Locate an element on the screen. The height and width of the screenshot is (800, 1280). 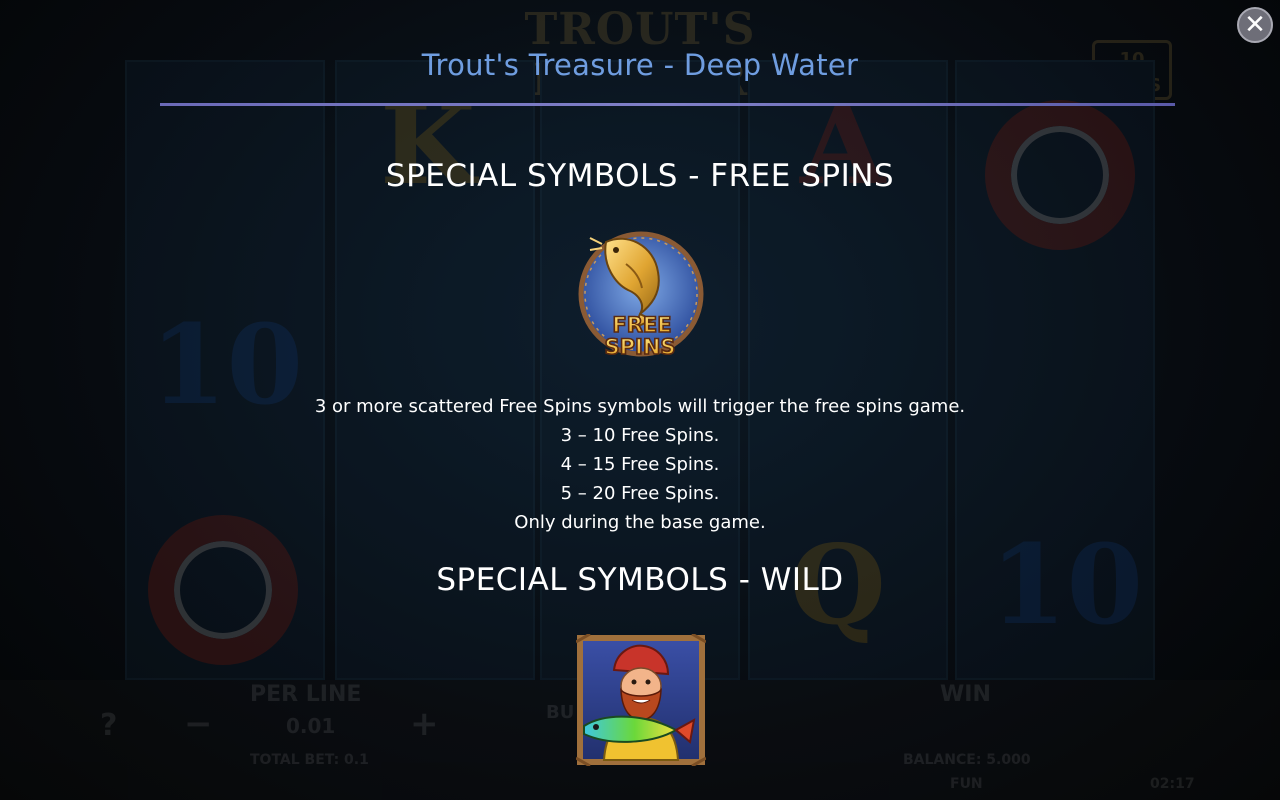
free-spins-symbol: FREE SPINS is located at coordinates (641, 295).